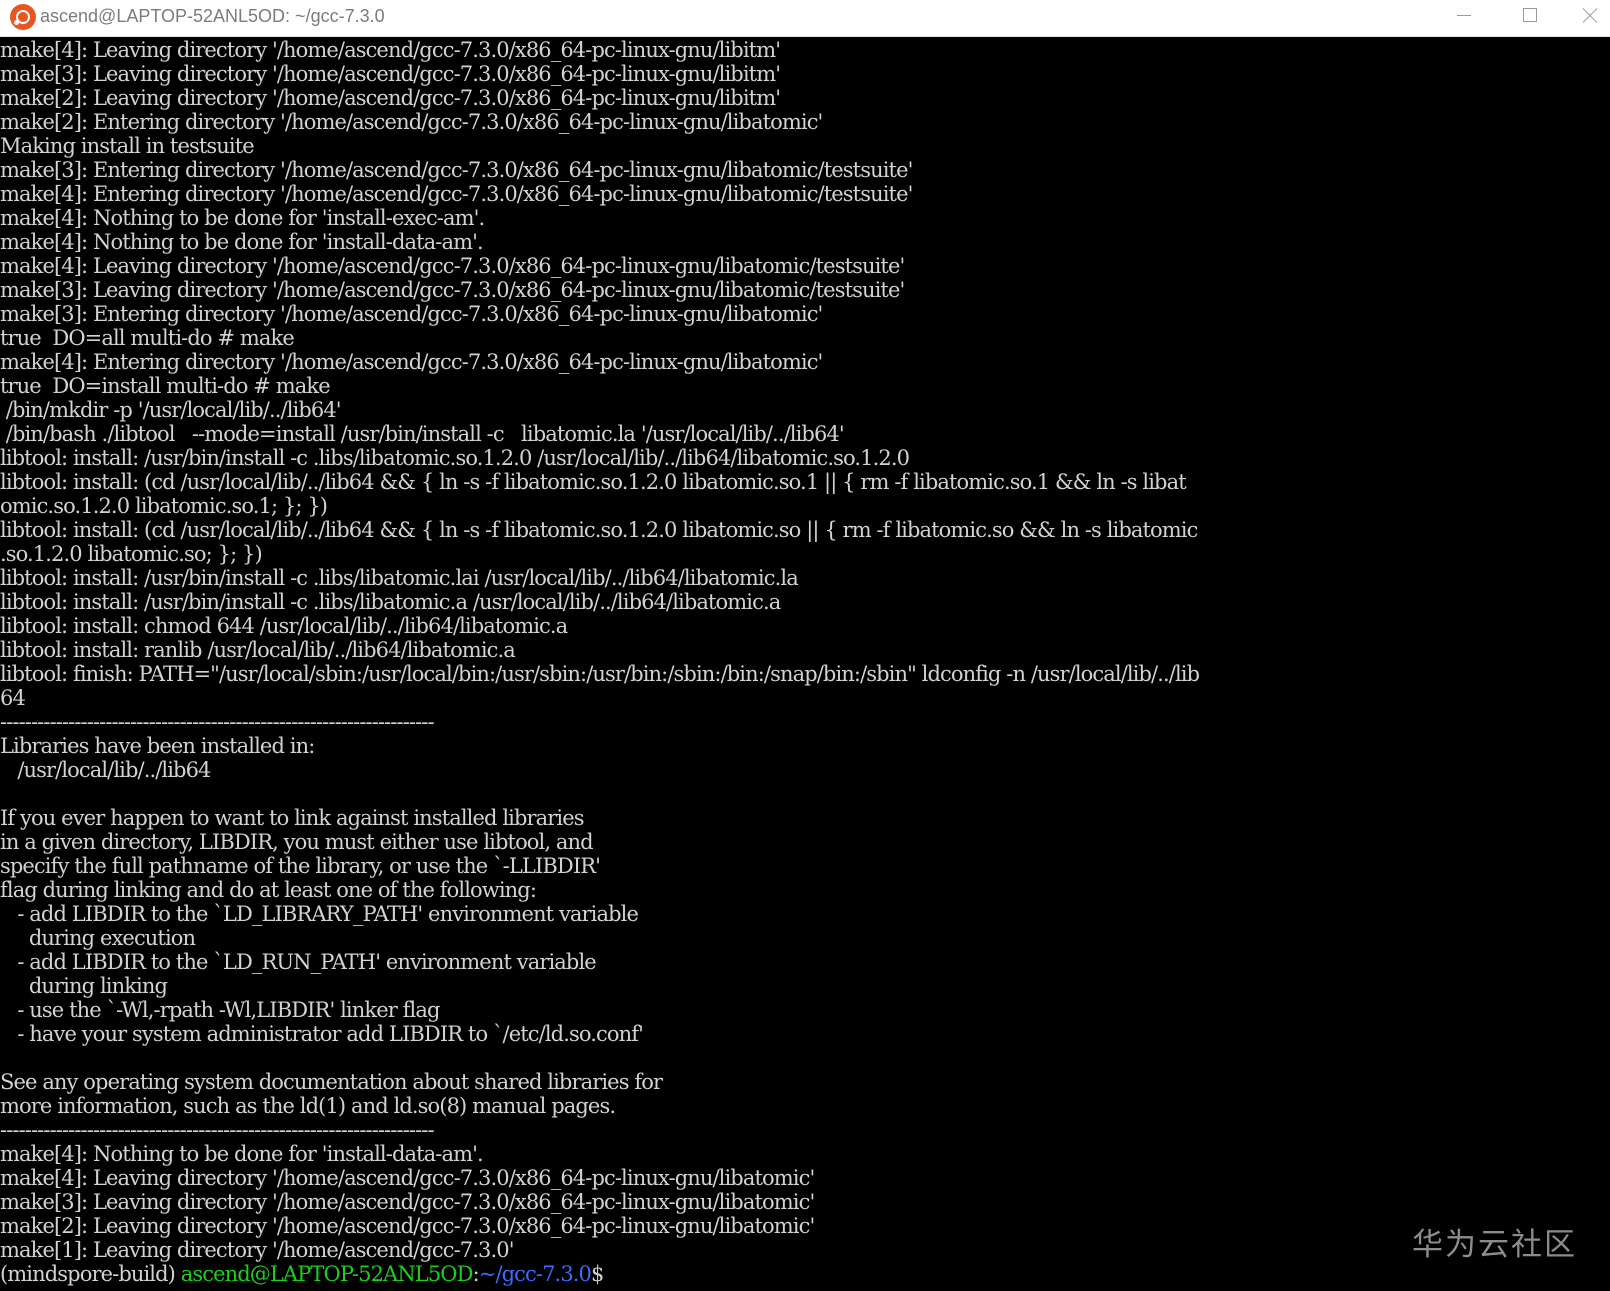 This screenshot has height=1291, width=1610. I want to click on prompt-user-host: ascend@LAPTOP-52ANL5OD, so click(327, 1274).